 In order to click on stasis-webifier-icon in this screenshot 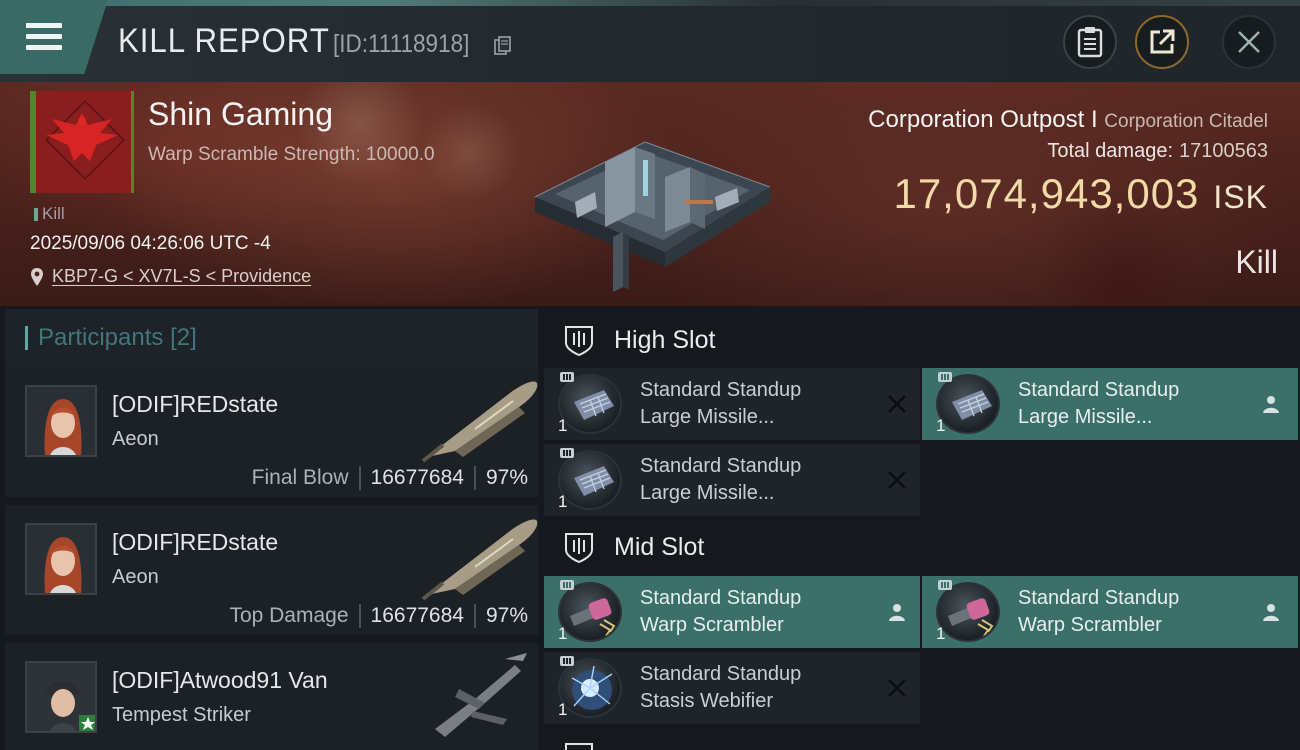, I will do `click(590, 688)`.